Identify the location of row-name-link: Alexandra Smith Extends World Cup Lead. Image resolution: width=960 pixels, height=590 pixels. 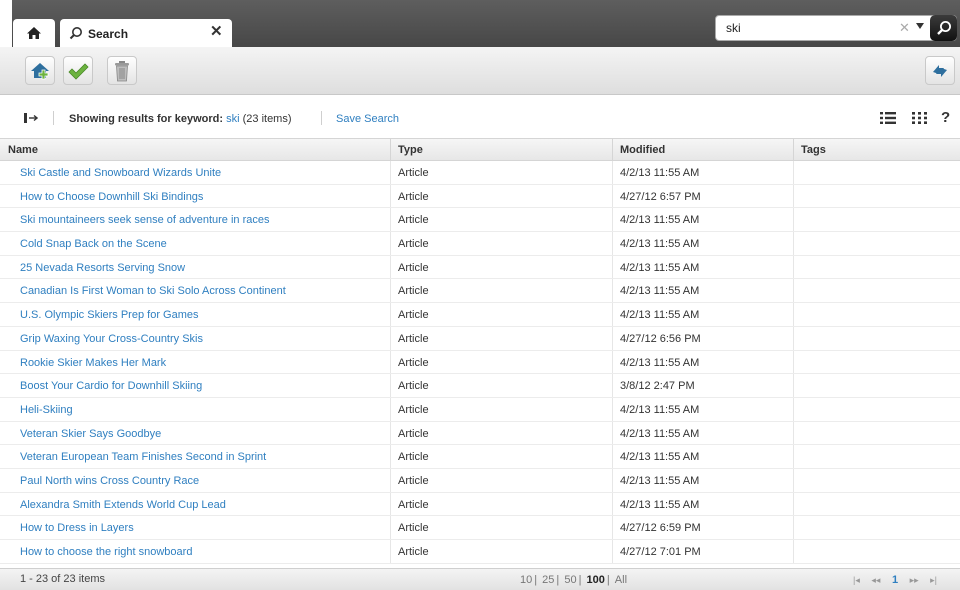
(123, 505).